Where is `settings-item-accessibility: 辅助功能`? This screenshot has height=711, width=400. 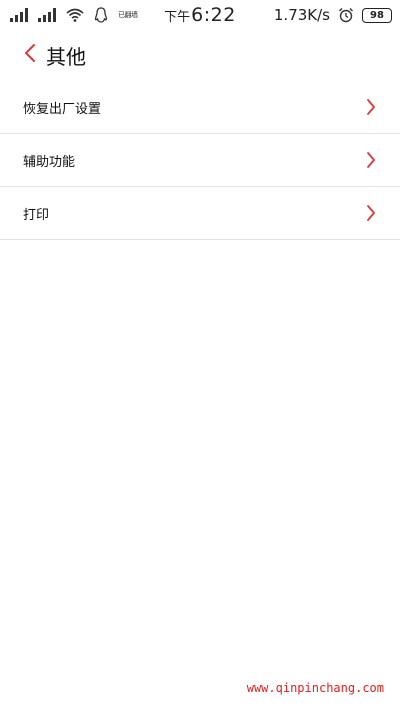 settings-item-accessibility: 辅助功能 is located at coordinates (200, 160).